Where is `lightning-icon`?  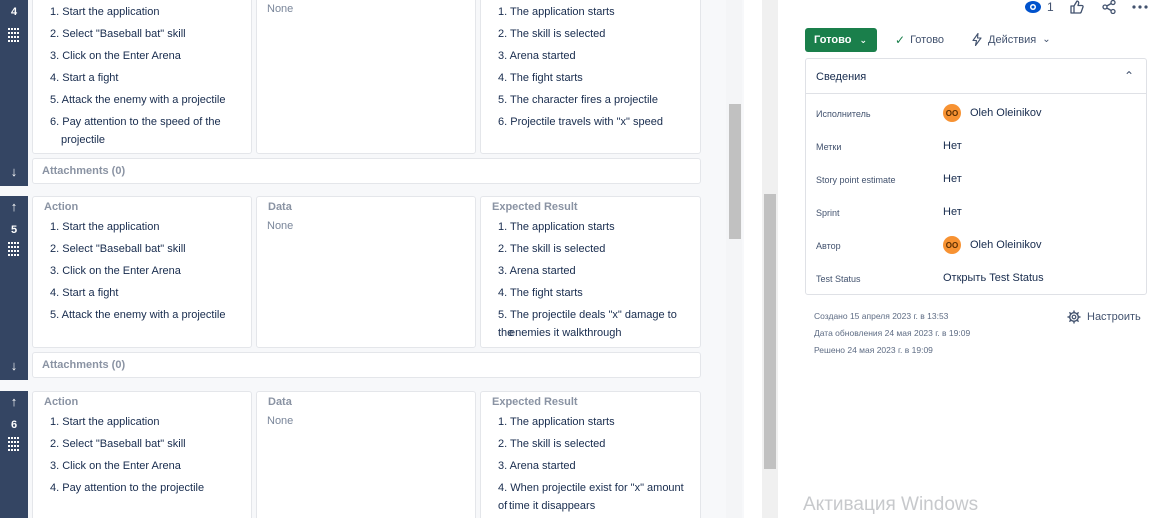
lightning-icon is located at coordinates (977, 39).